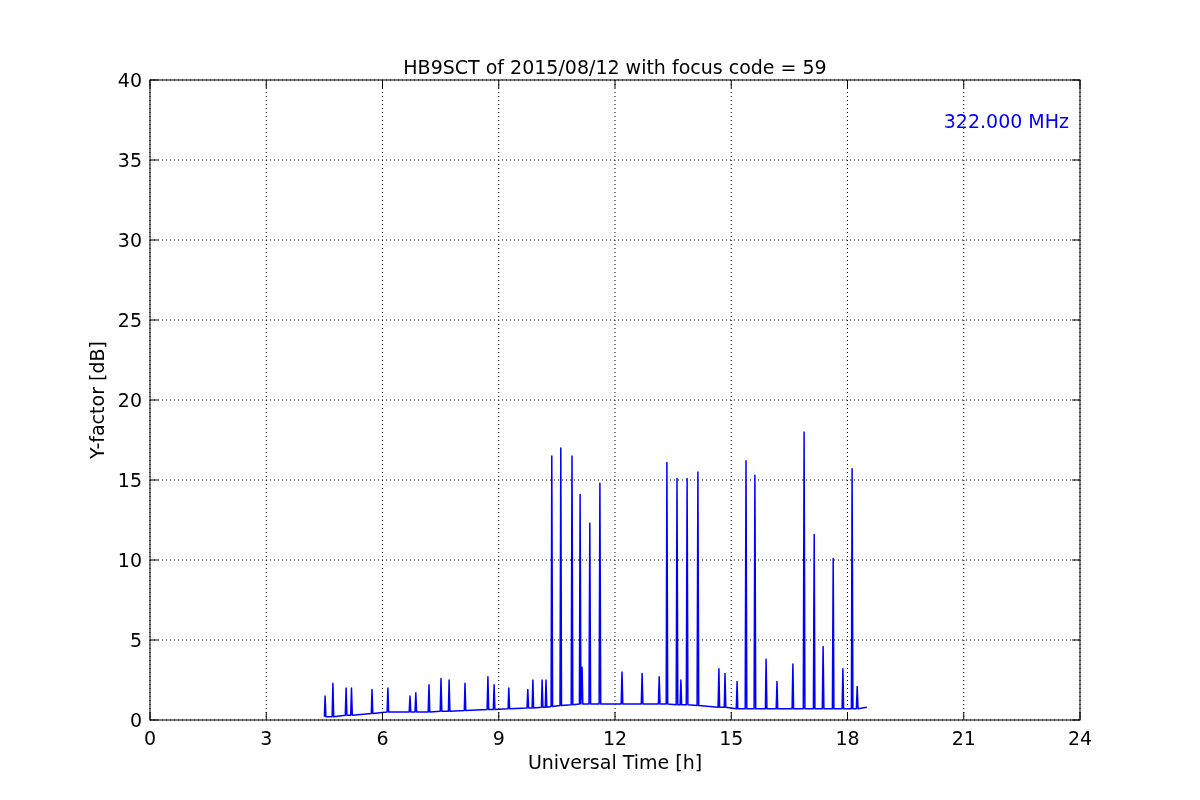 Image resolution: width=1200 pixels, height=800 pixels. I want to click on x-tick-label: 6, so click(382, 738).